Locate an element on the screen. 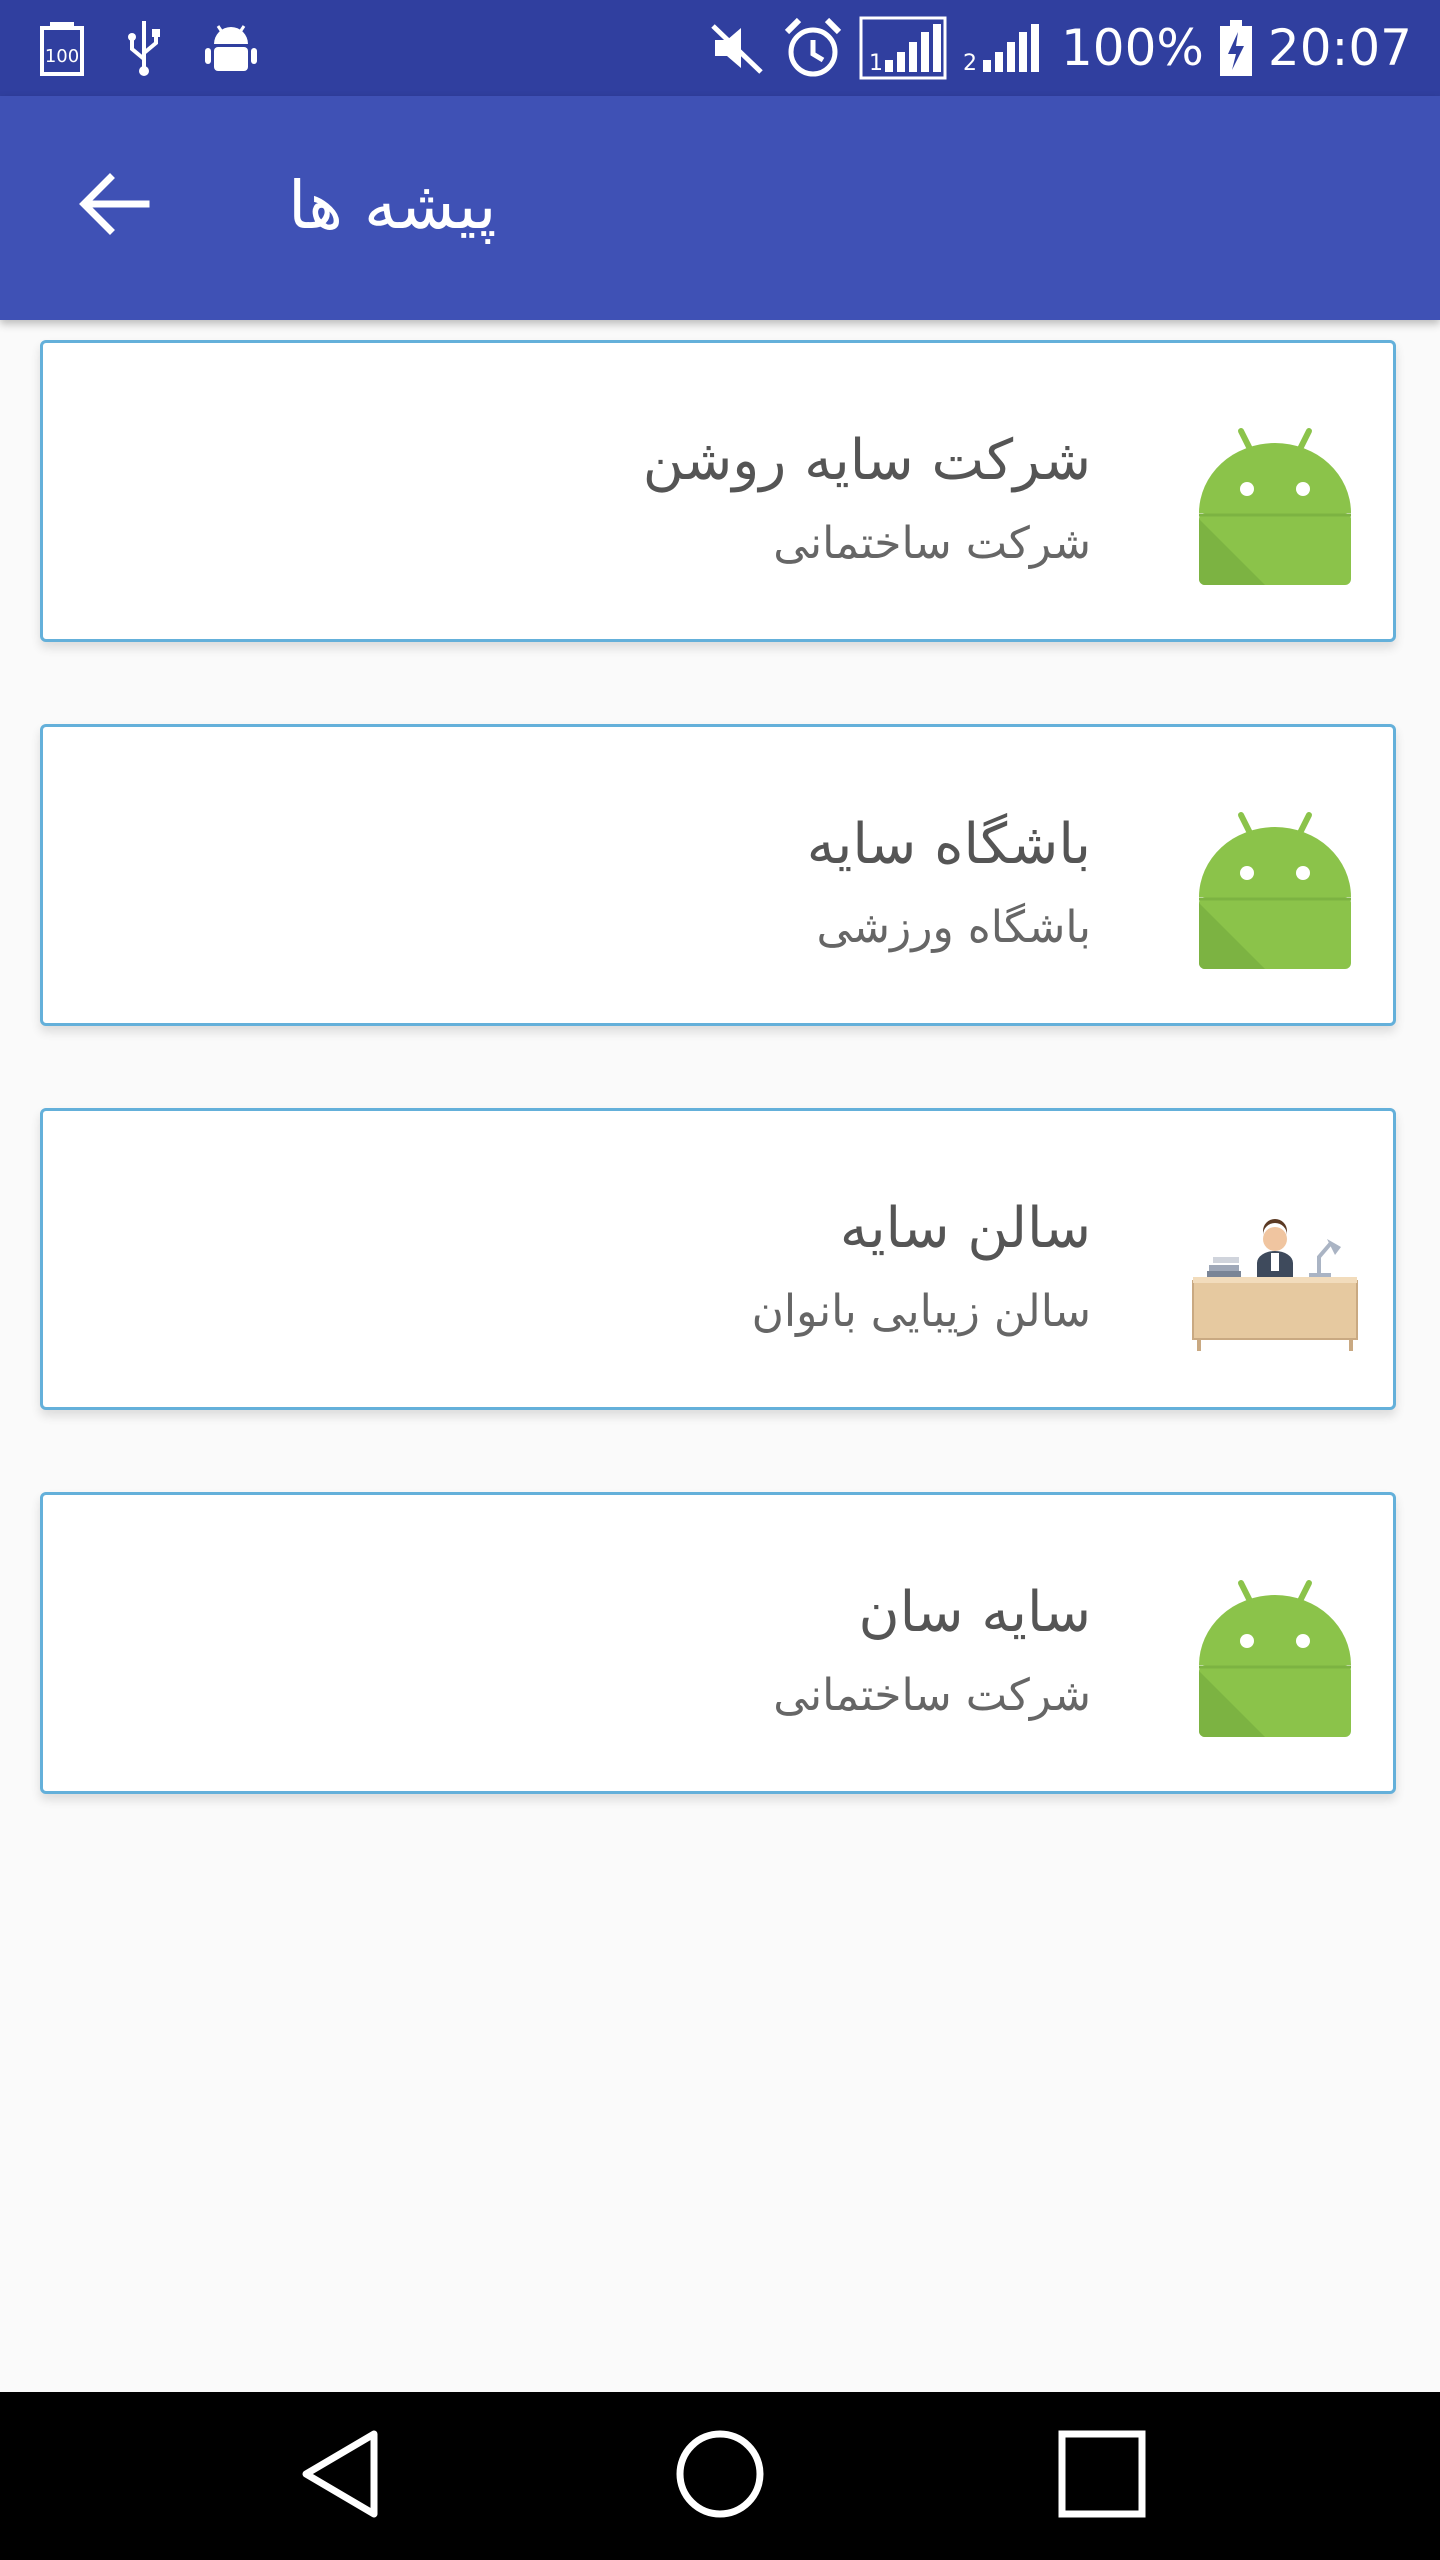  arrow-left-icon is located at coordinates (114, 206).